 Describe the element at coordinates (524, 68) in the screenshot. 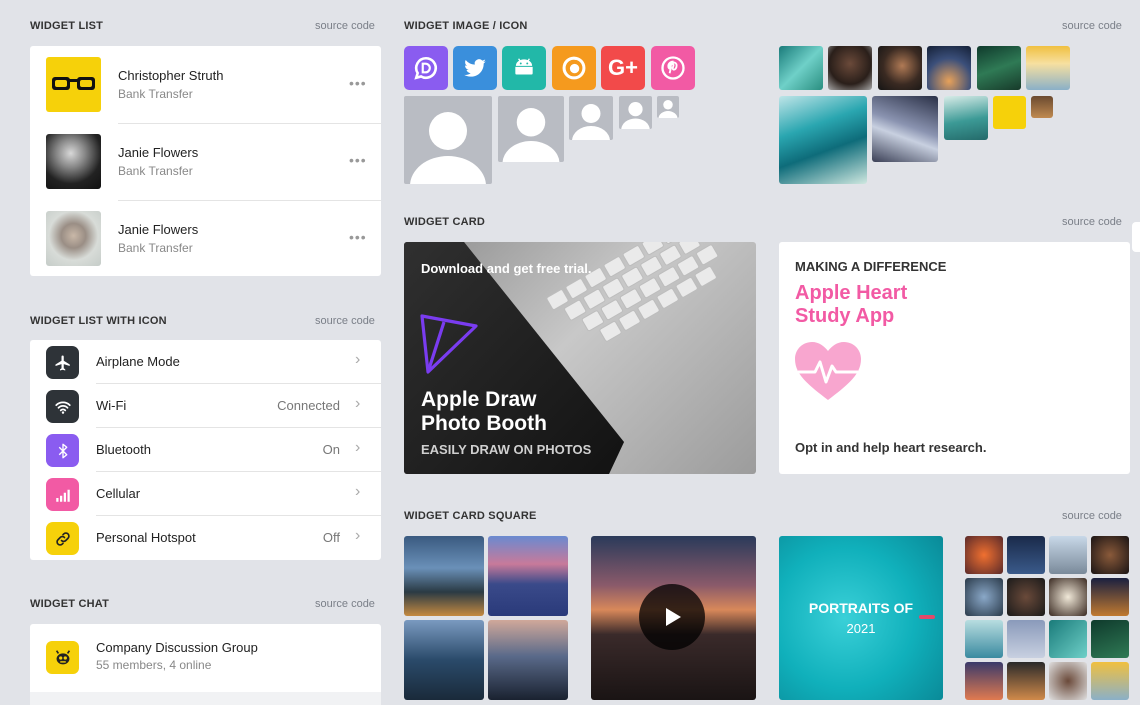

I see `android-icon` at that location.